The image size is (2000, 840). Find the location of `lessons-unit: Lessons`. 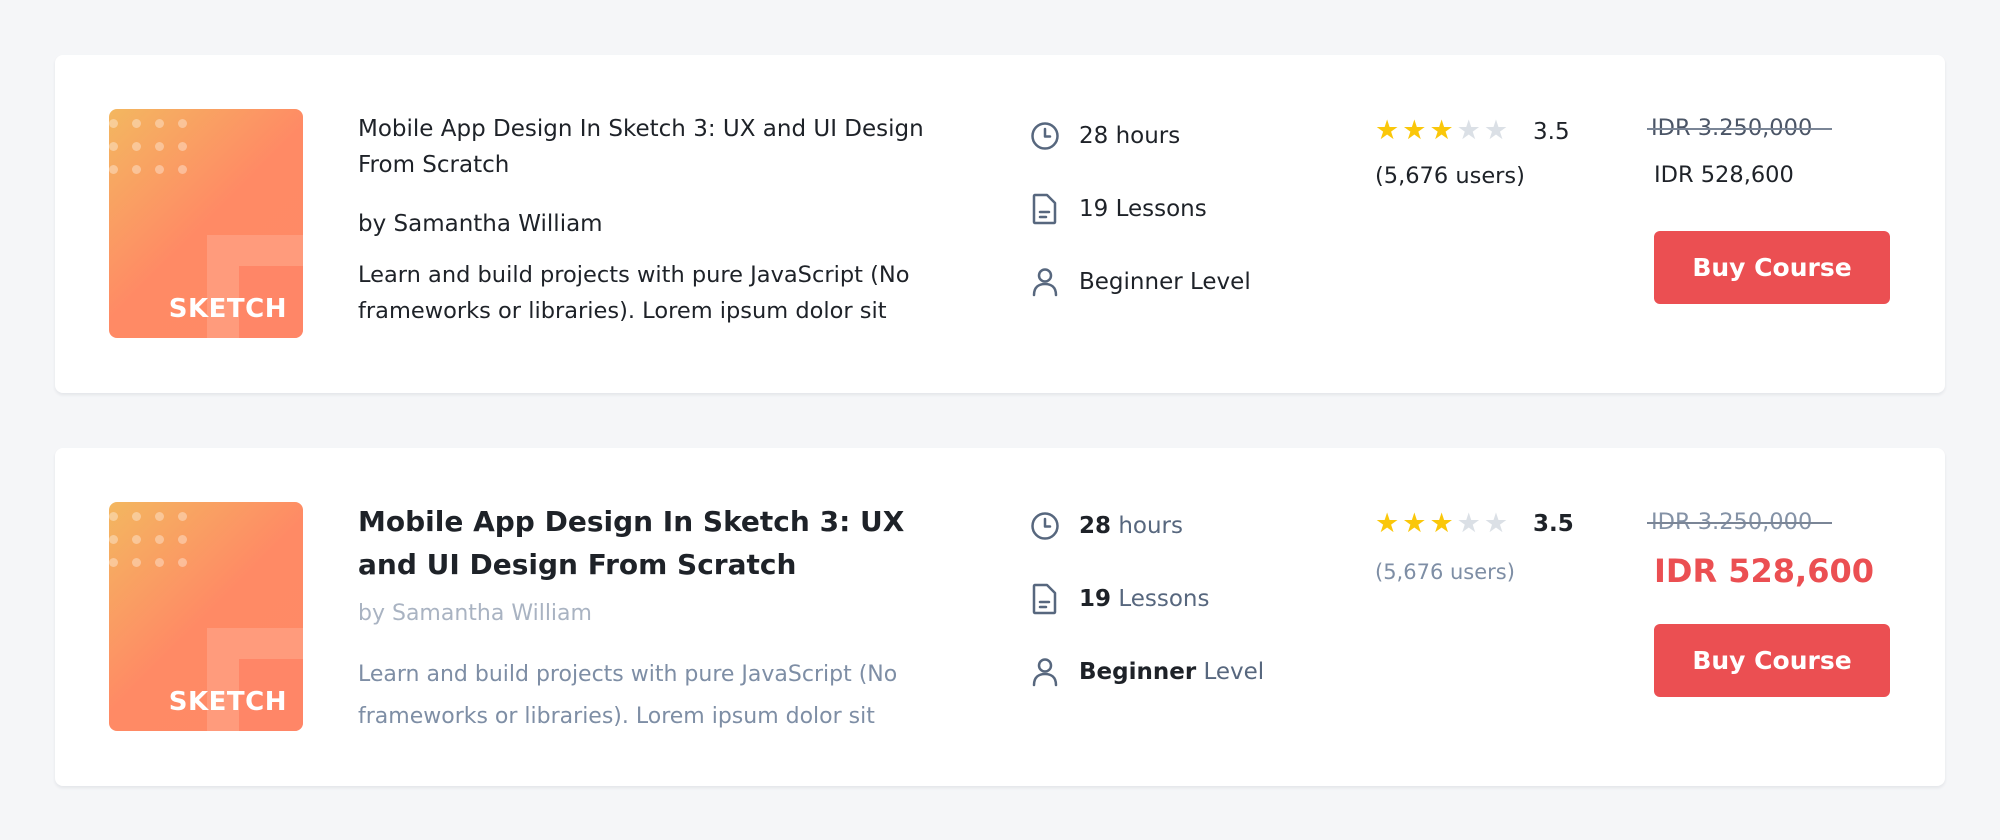

lessons-unit: Lessons is located at coordinates (1164, 599).